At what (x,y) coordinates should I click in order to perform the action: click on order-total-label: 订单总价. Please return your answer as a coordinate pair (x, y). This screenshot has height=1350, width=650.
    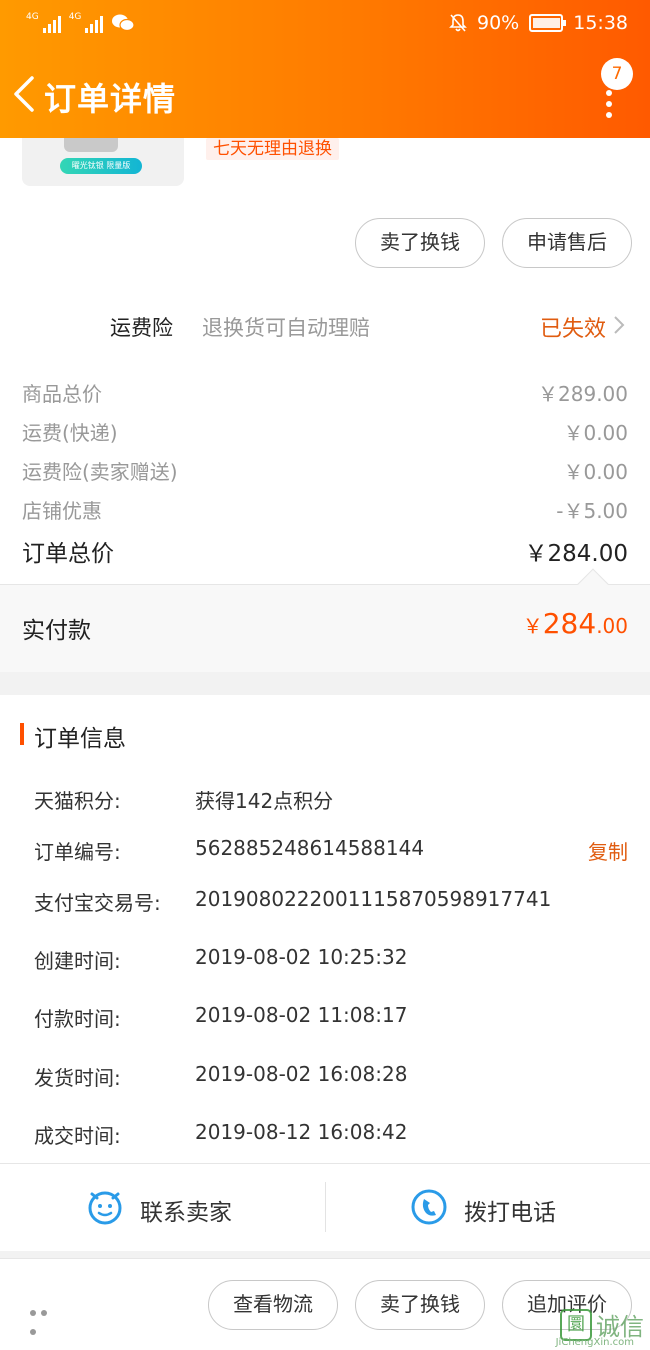
    Looking at the image, I should click on (68, 554).